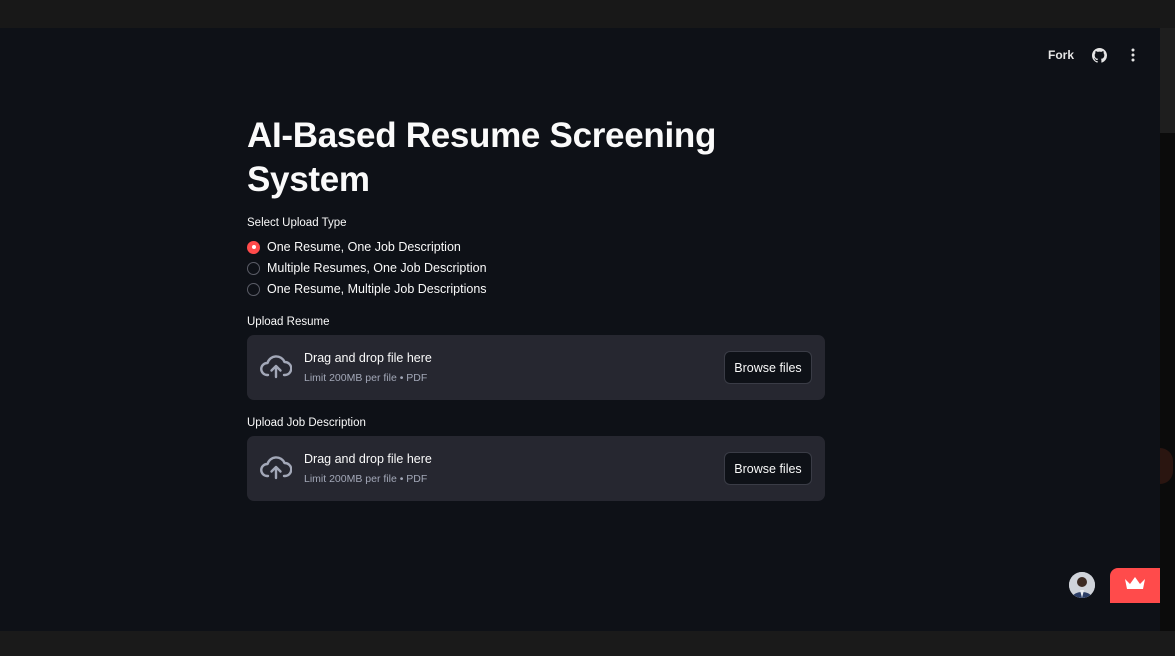  I want to click on radio-option-label: Multiple Resumes, One Job Description, so click(377, 268).